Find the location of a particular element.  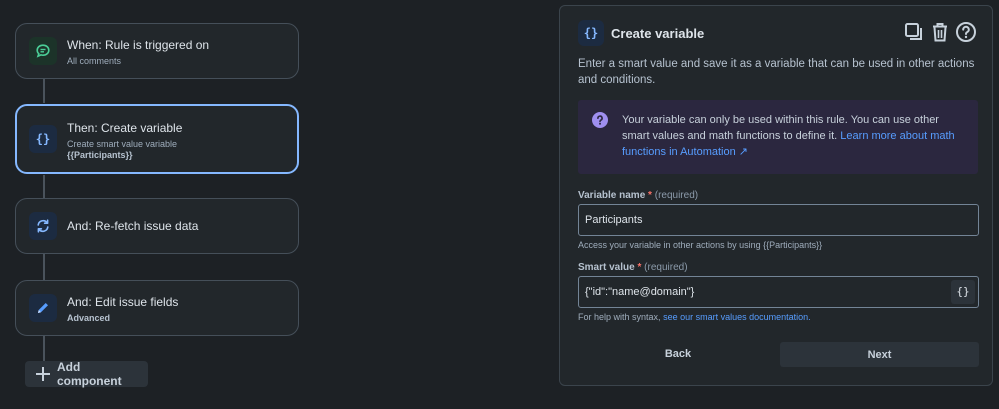

flow-step-edit-fields: And: Edit issue fields Advanced is located at coordinates (157, 308).